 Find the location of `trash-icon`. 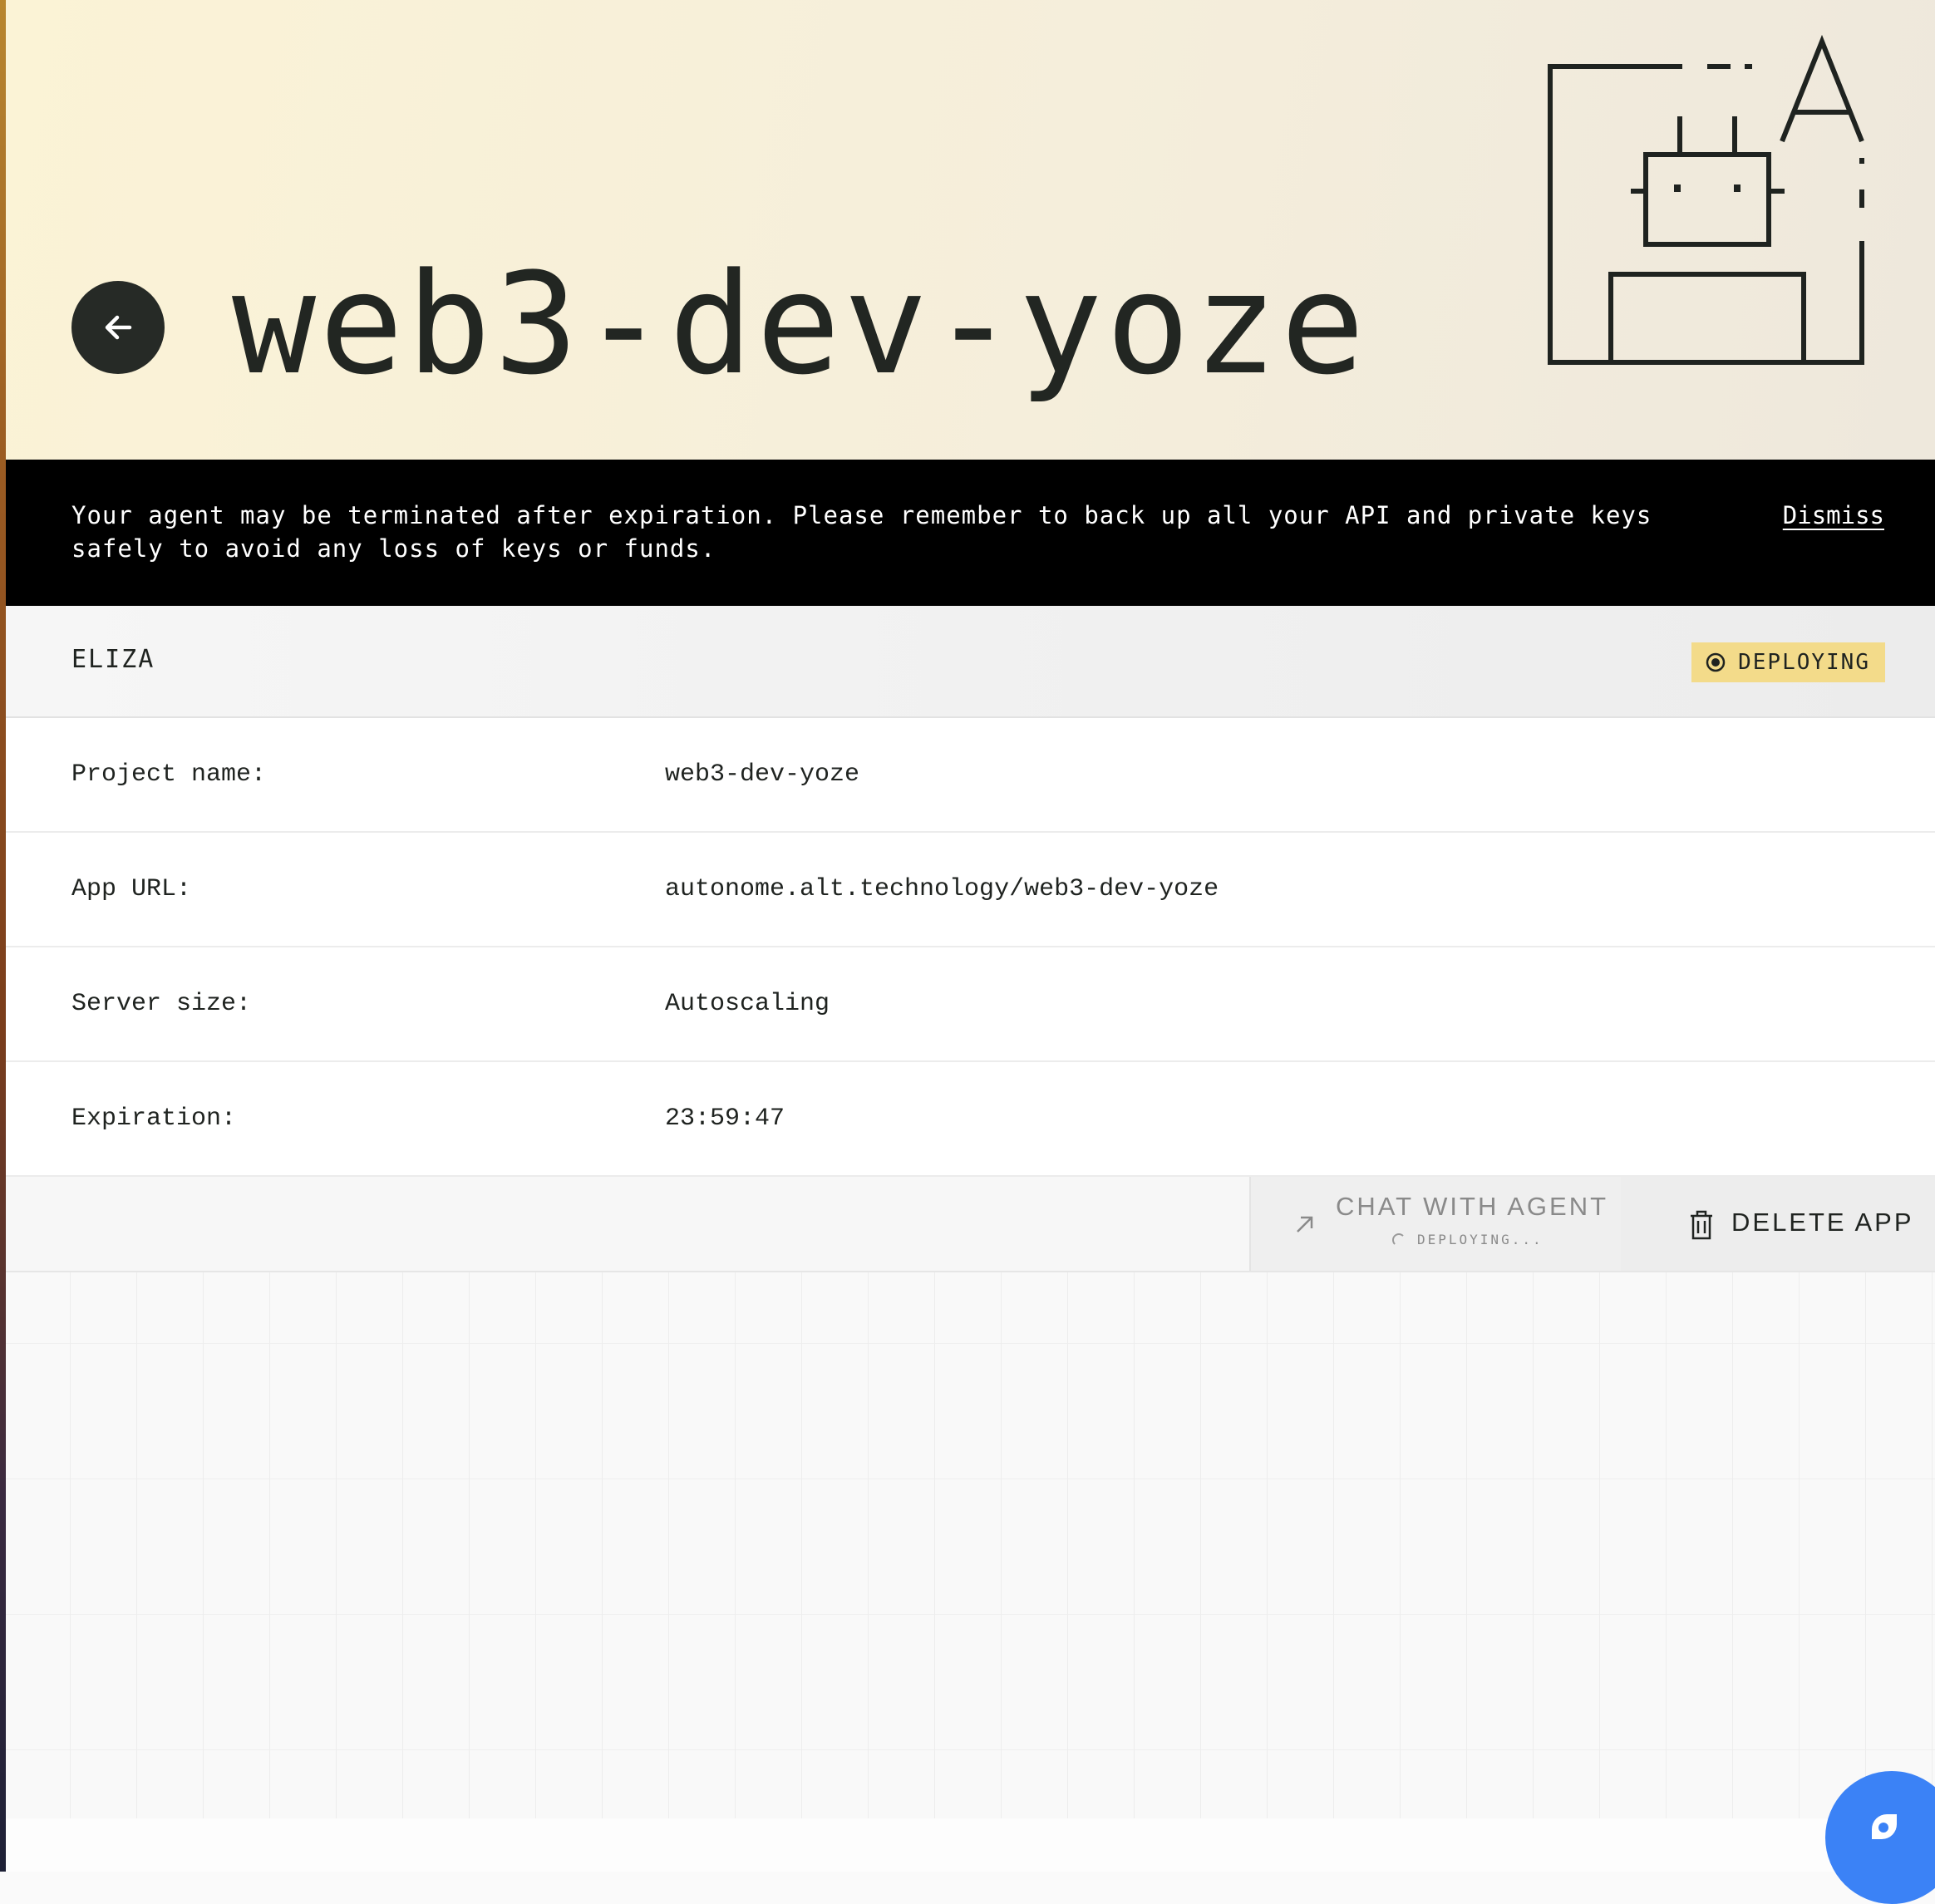

trash-icon is located at coordinates (1702, 1225).